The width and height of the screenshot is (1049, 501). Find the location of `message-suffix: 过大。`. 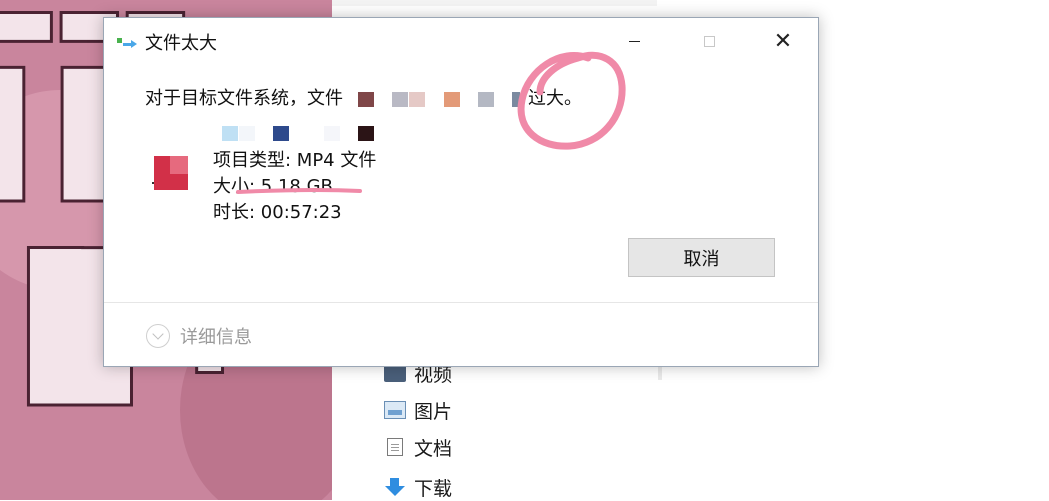

message-suffix: 过大。 is located at coordinates (555, 98).